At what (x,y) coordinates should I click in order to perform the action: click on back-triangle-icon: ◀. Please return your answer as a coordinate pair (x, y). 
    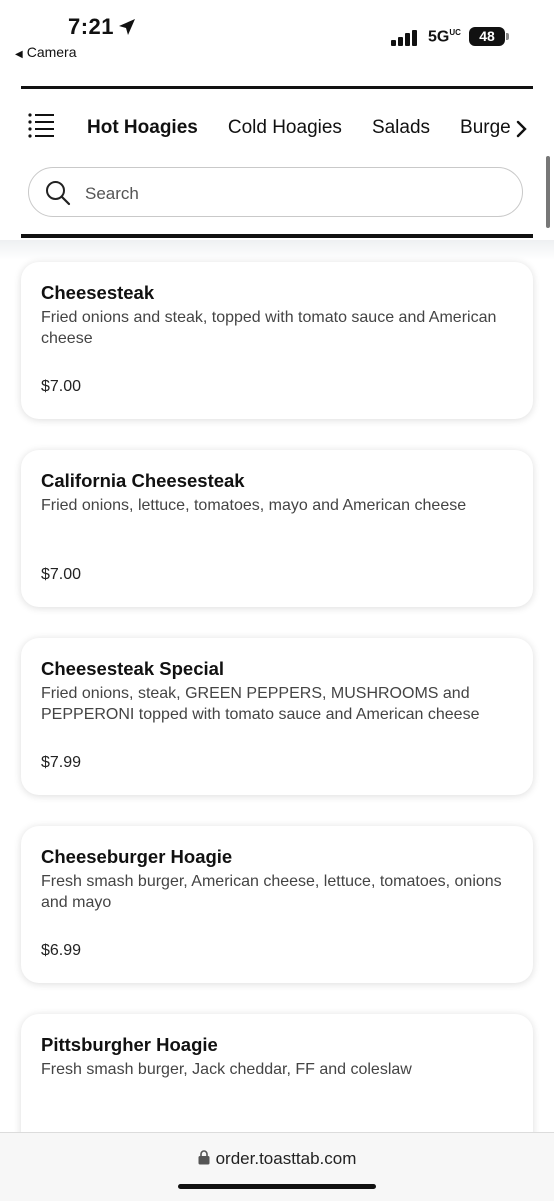
    Looking at the image, I should click on (19, 54).